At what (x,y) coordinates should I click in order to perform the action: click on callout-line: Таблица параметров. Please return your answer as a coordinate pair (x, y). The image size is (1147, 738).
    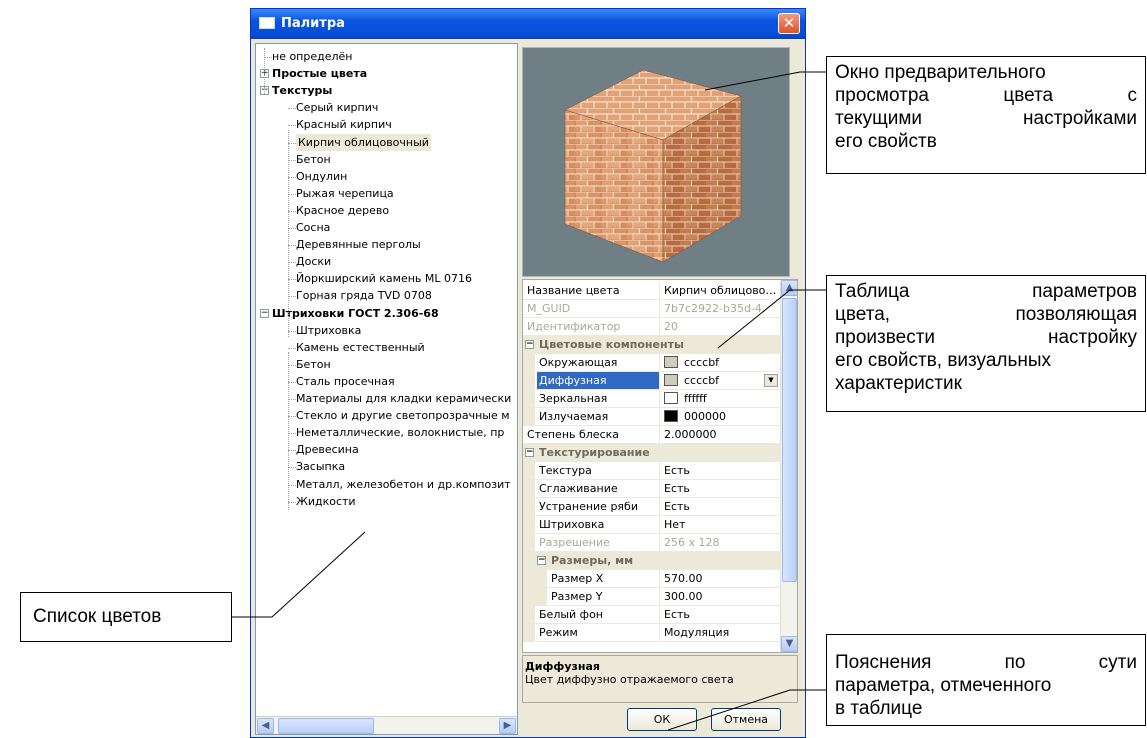
    Looking at the image, I should click on (986, 291).